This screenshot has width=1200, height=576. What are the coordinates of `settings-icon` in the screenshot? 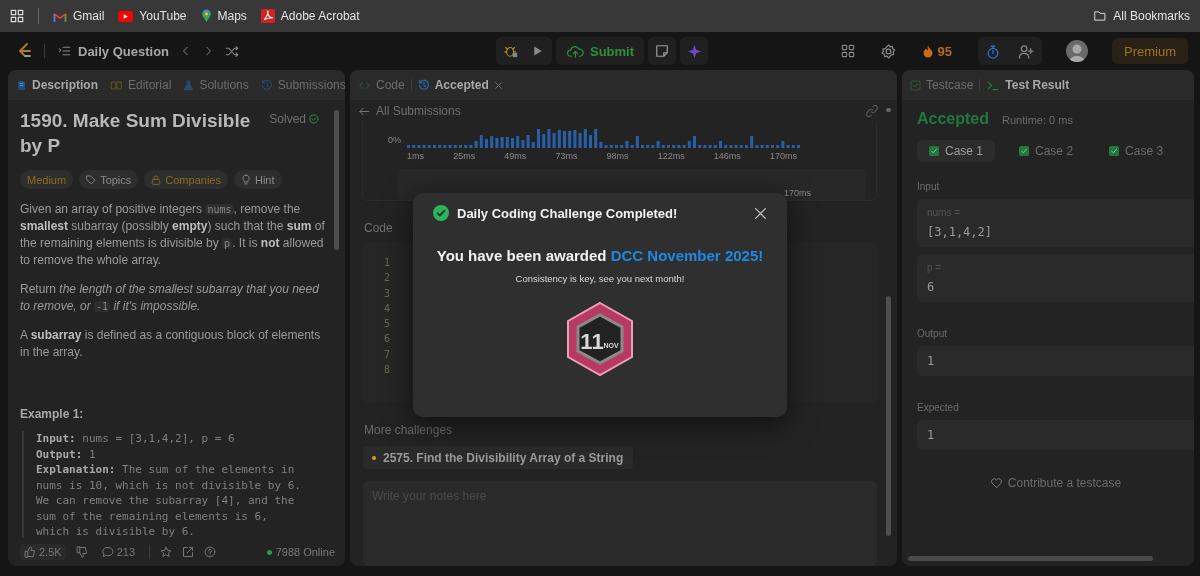 It's located at (888, 51).